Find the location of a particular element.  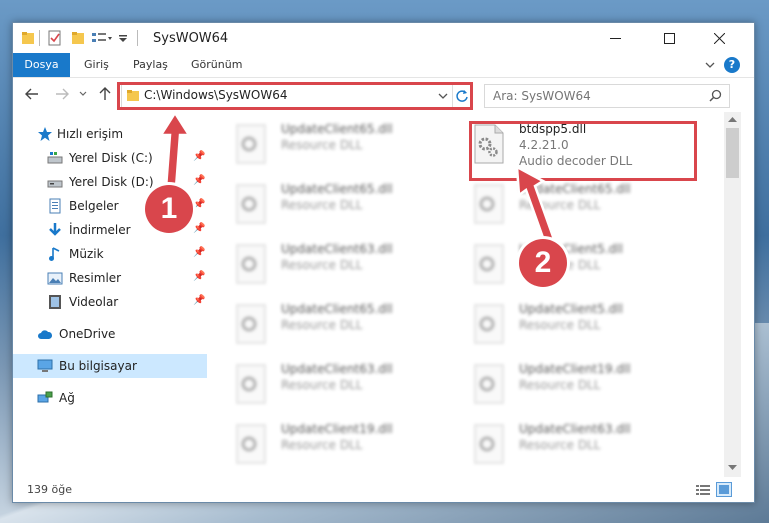

sidebar-item-onedrive: OneDrive is located at coordinates (110, 334).